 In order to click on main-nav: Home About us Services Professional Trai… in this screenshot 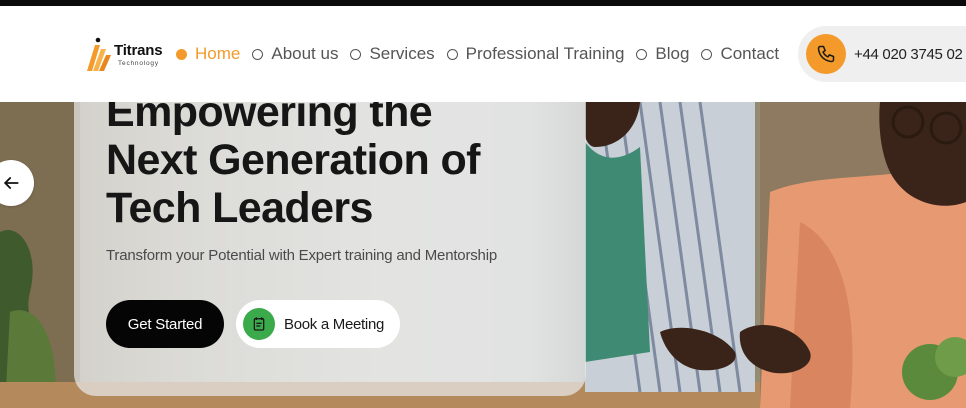, I will do `click(483, 54)`.